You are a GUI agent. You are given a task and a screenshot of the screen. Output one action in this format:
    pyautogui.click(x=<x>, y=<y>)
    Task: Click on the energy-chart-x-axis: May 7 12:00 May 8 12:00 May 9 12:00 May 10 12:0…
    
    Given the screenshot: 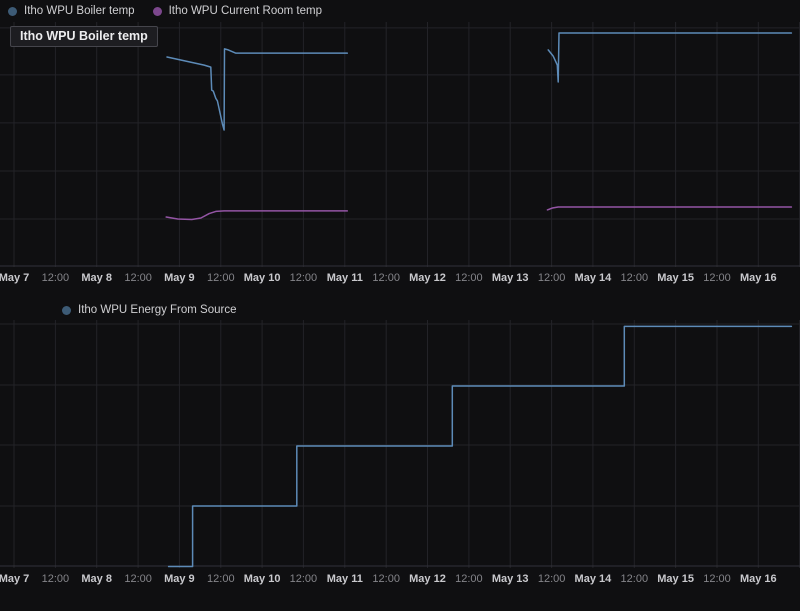 What is the action you would take?
    pyautogui.click(x=400, y=581)
    